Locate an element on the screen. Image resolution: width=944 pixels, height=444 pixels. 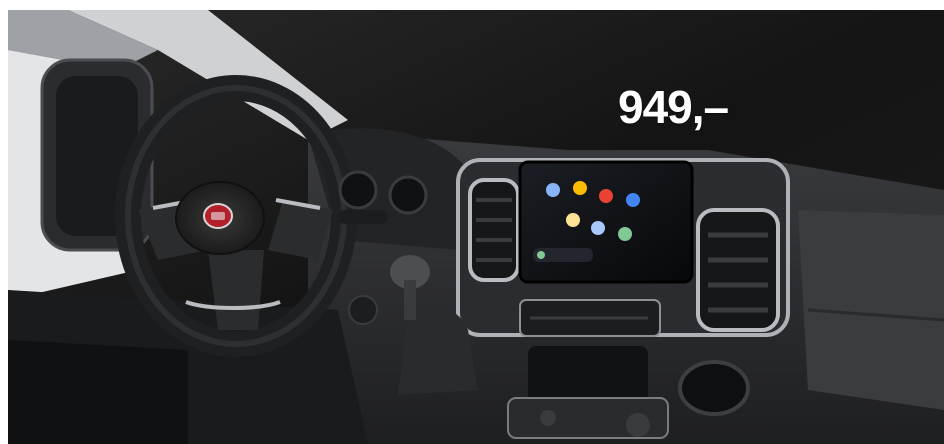
air-vent-left is located at coordinates (494, 230).